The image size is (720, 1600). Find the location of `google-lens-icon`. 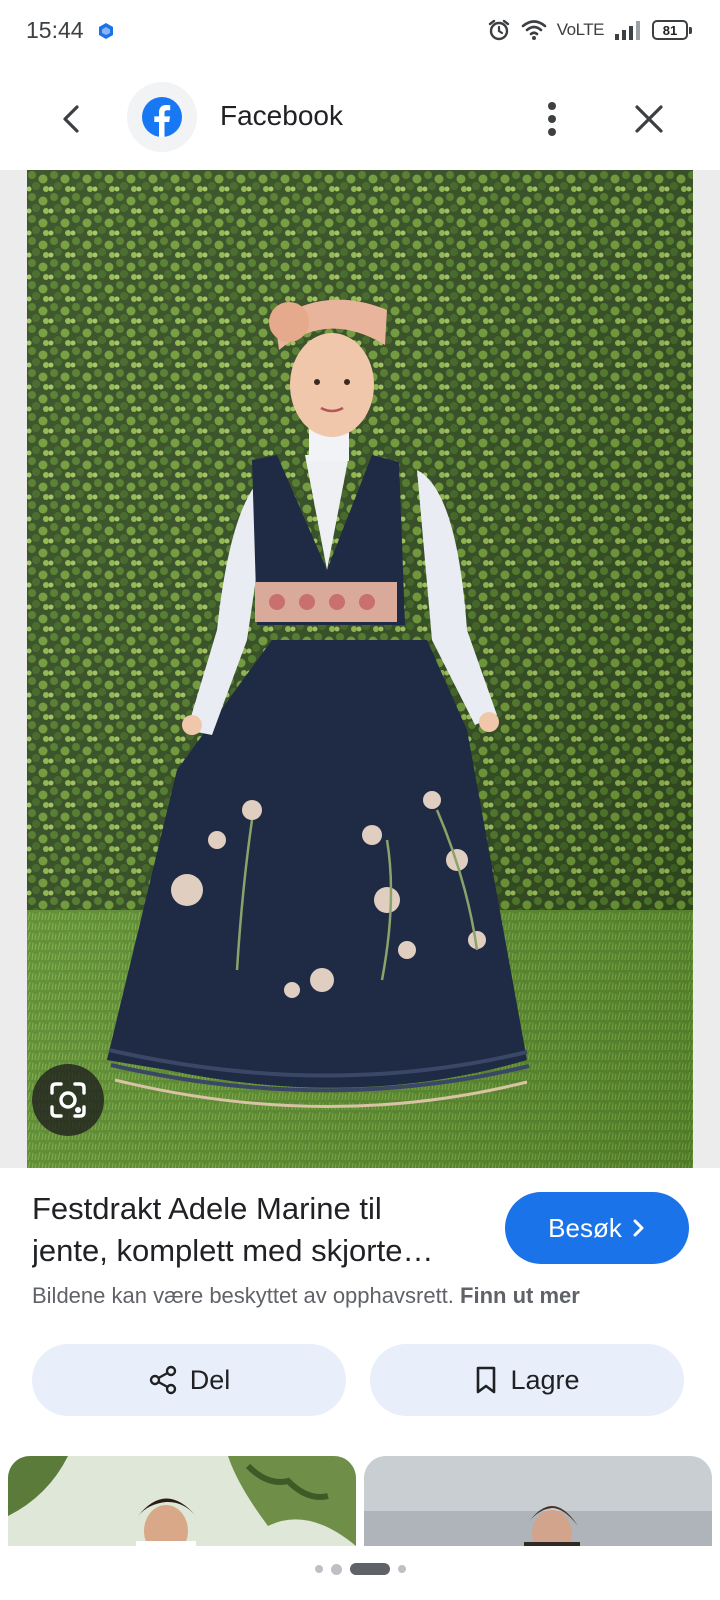

google-lens-icon is located at coordinates (68, 1100).